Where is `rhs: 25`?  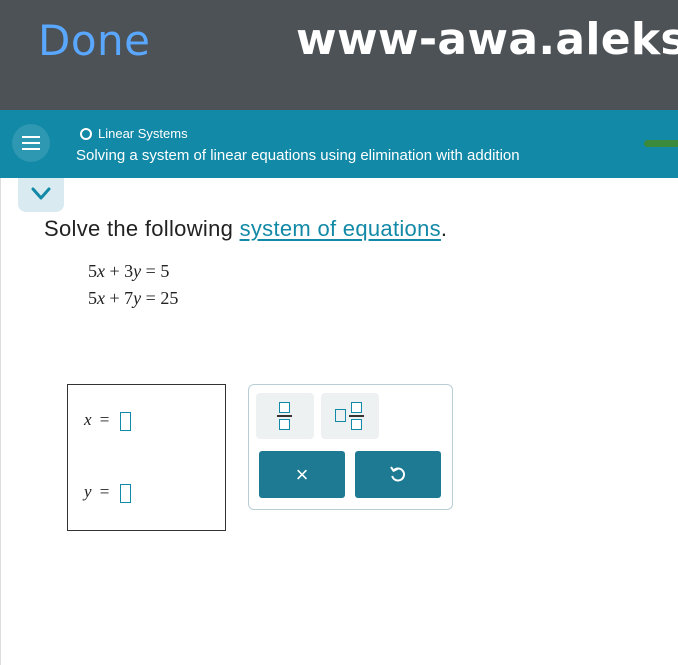
rhs: 25 is located at coordinates (169, 298).